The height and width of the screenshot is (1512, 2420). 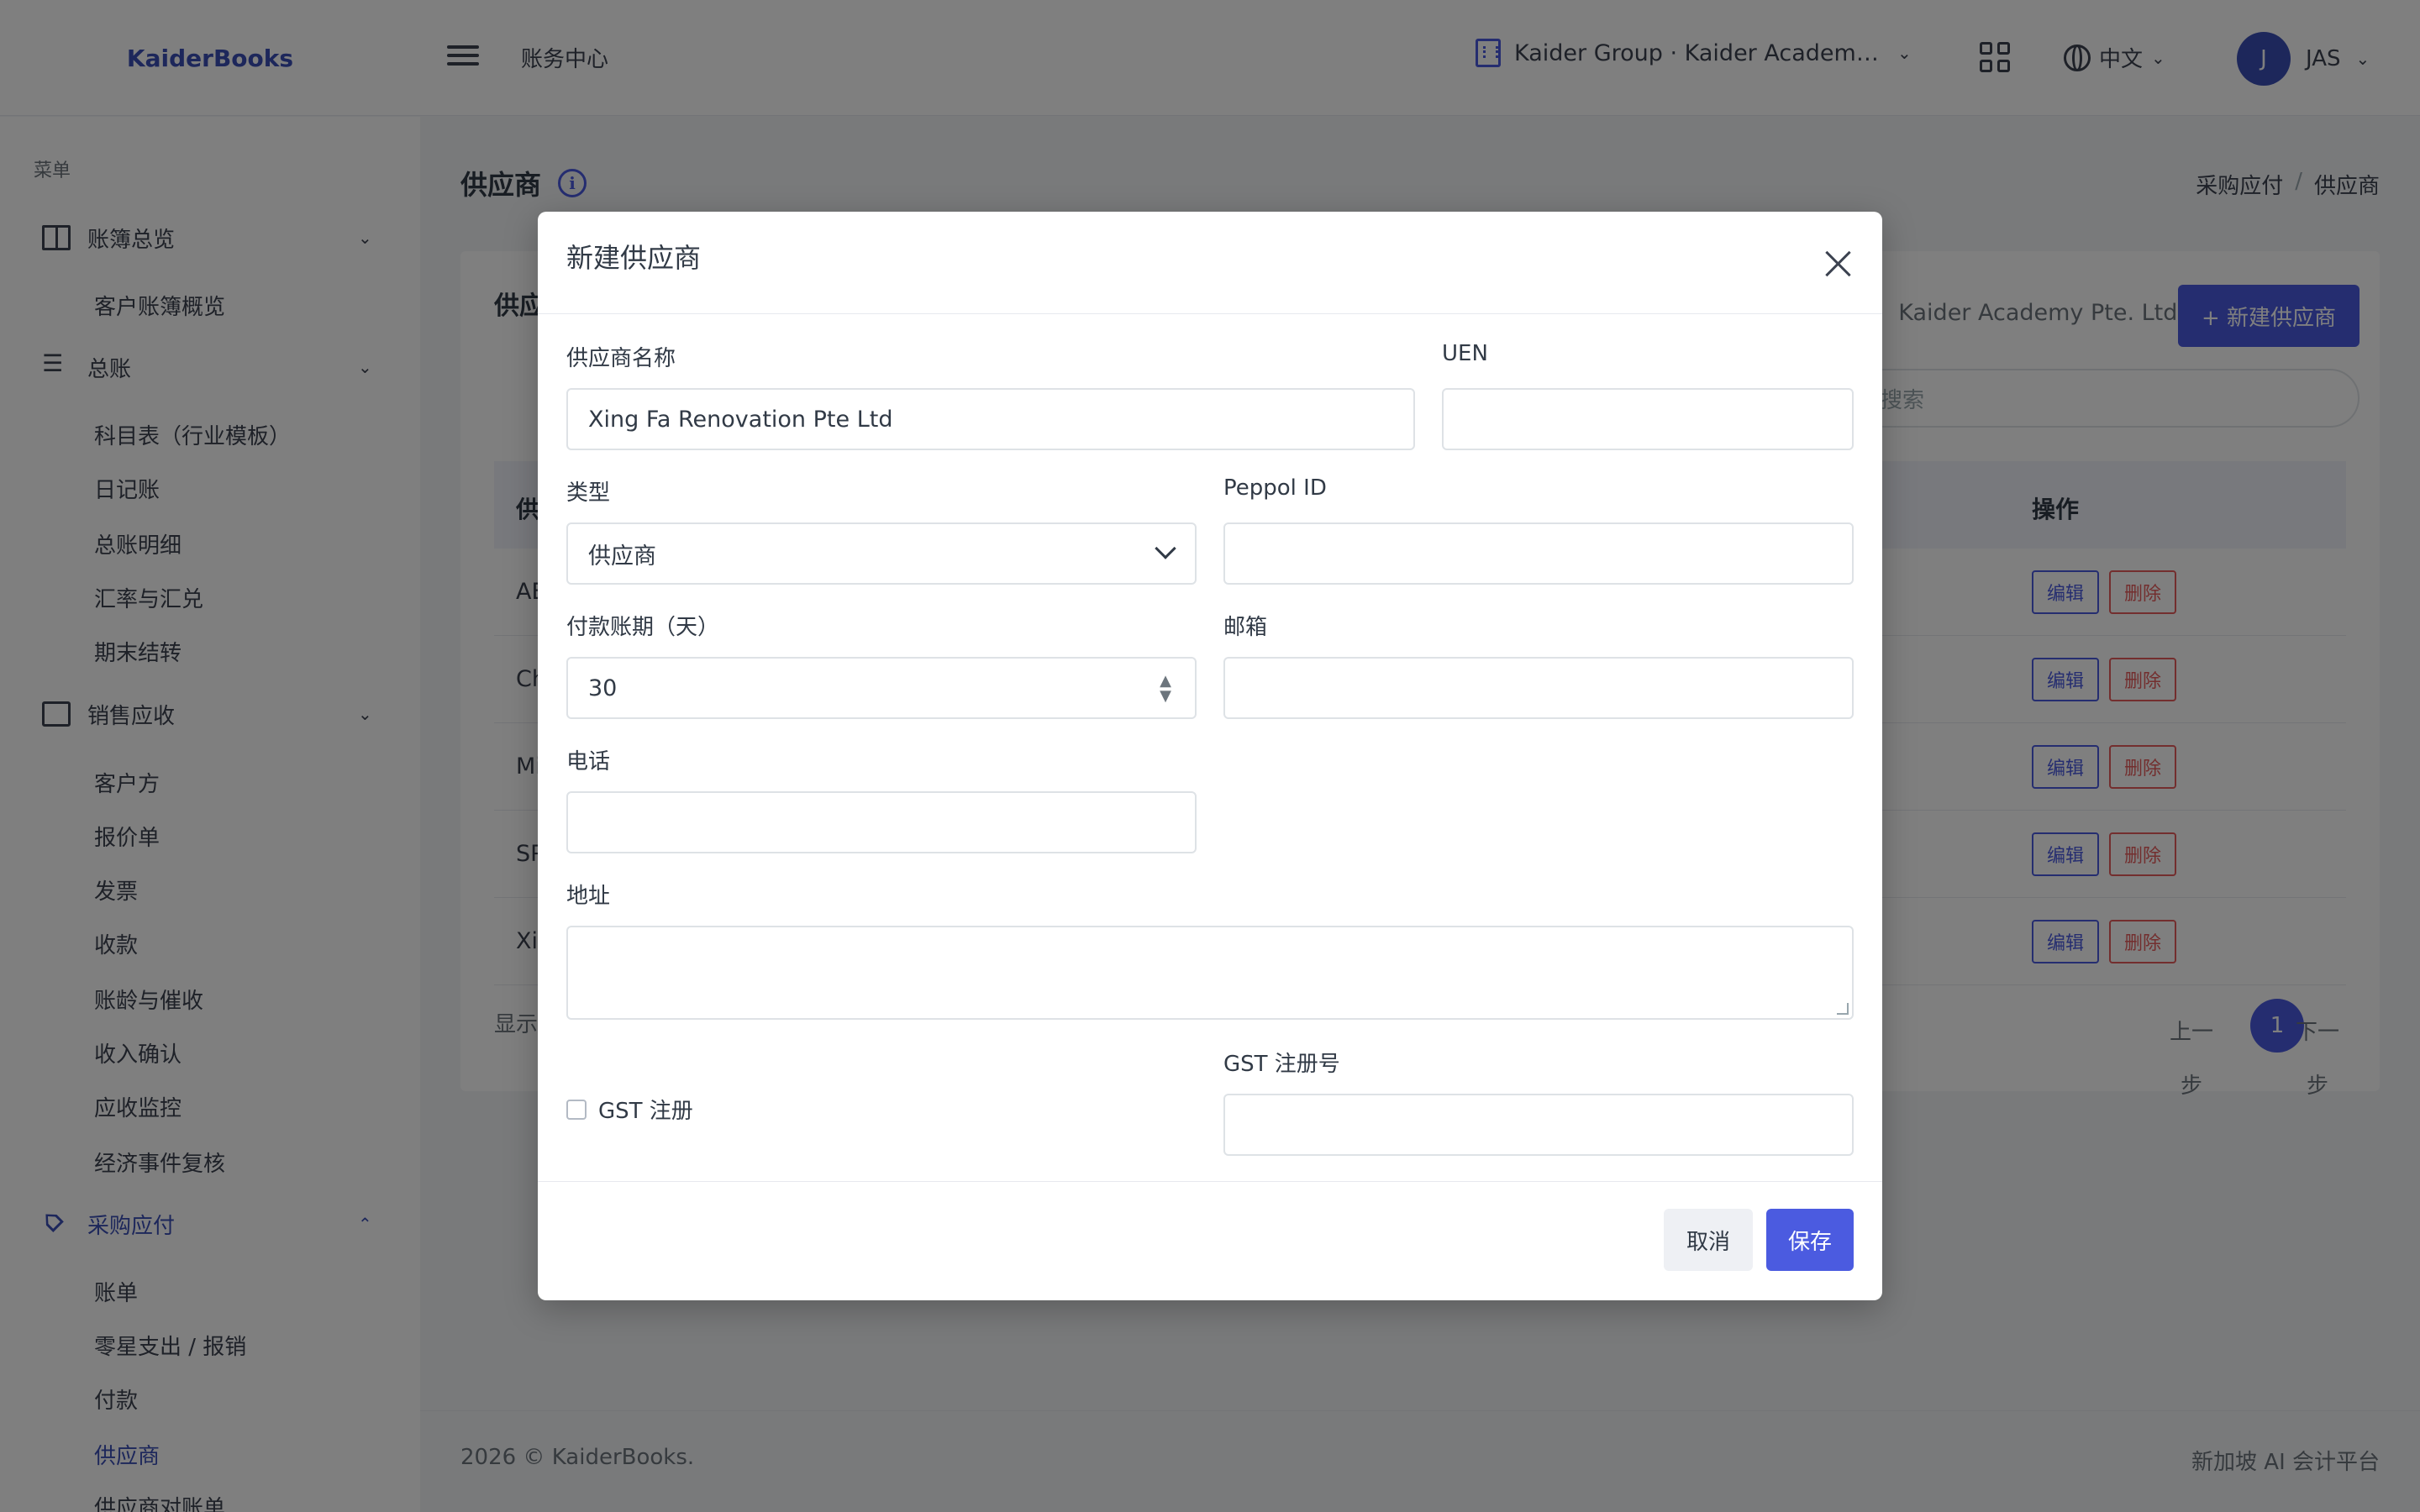 I want to click on checkbox-box, so click(x=576, y=1109).